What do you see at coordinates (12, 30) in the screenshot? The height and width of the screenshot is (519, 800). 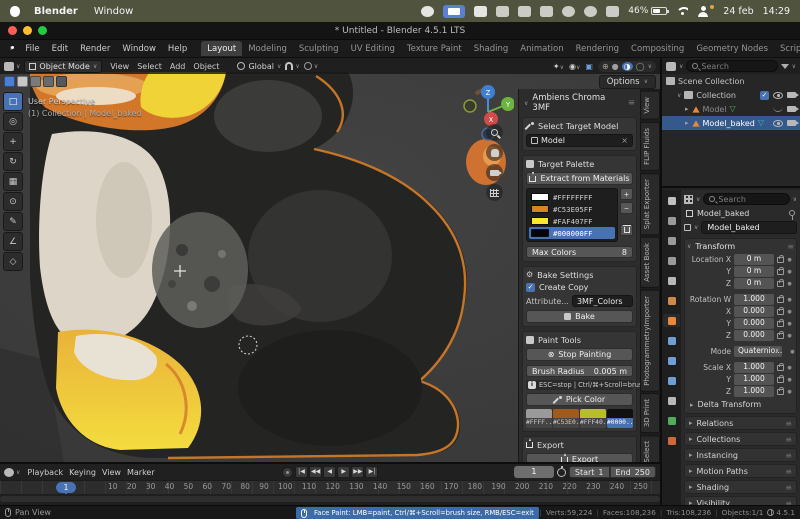 I see `close-window-button` at bounding box center [12, 30].